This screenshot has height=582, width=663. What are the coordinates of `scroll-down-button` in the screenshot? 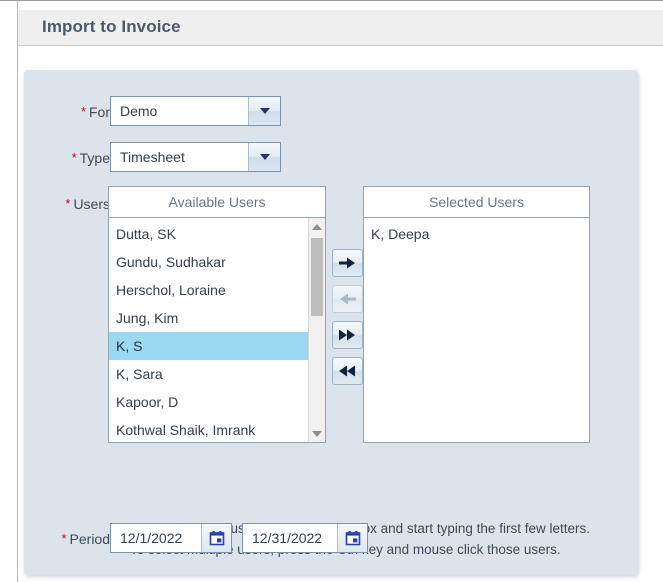 It's located at (317, 433).